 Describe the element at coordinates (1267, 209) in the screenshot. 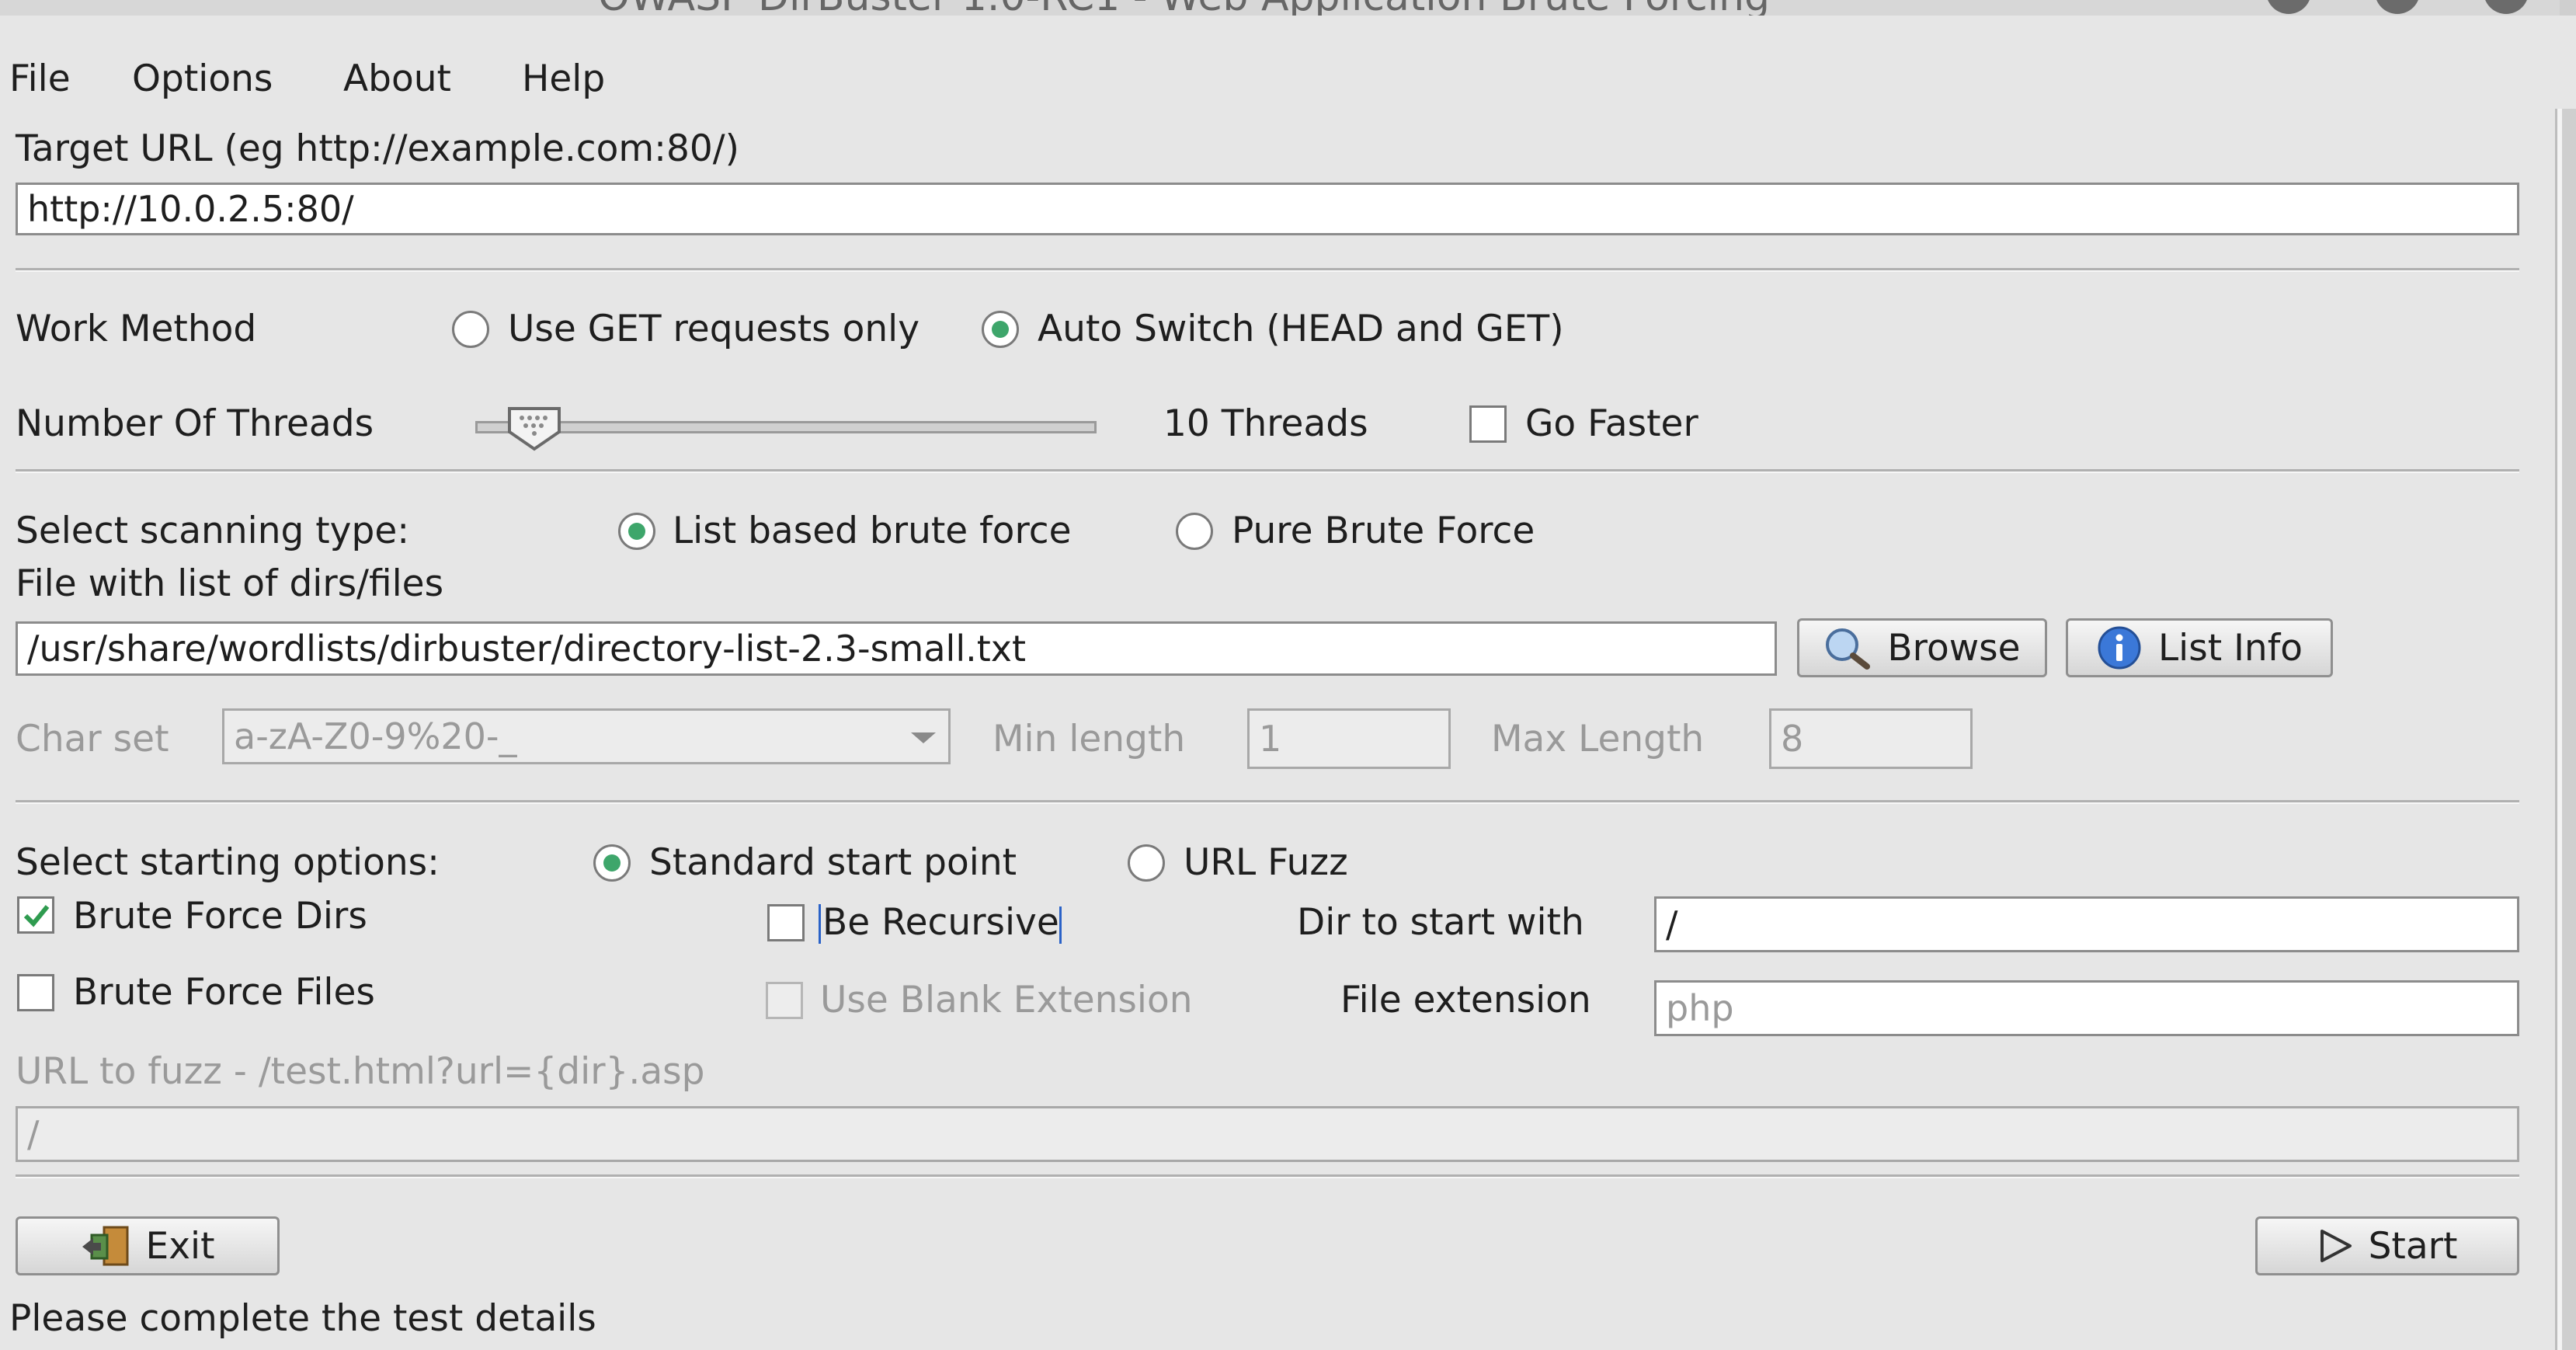

I see `target-url-input: http://10.0.2.5:80/` at that location.